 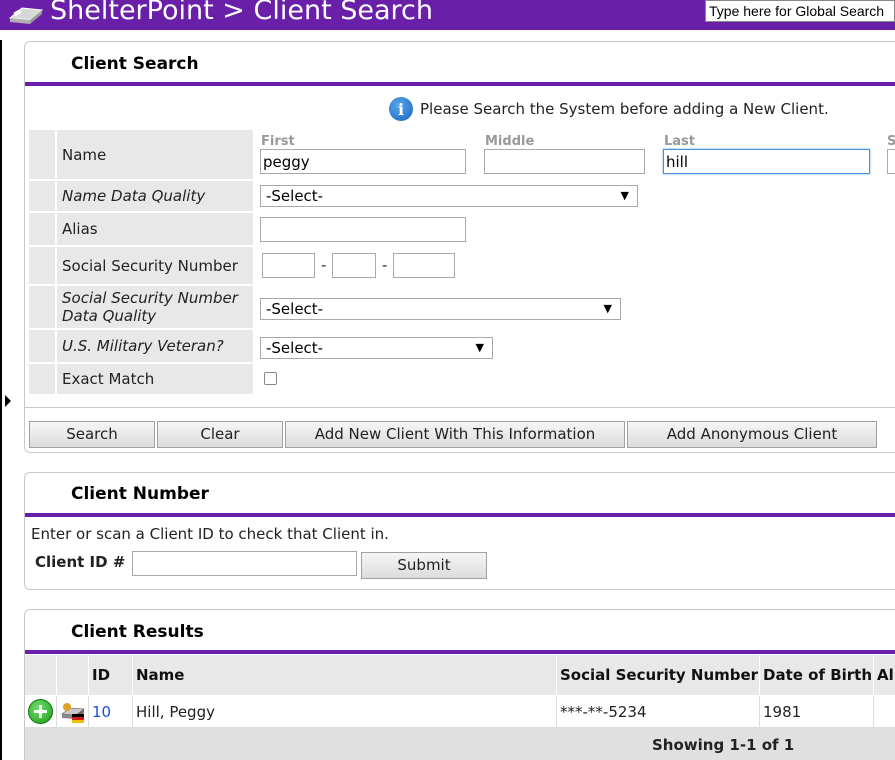 I want to click on column-header-dob: Date of Birth, so click(x=817, y=675).